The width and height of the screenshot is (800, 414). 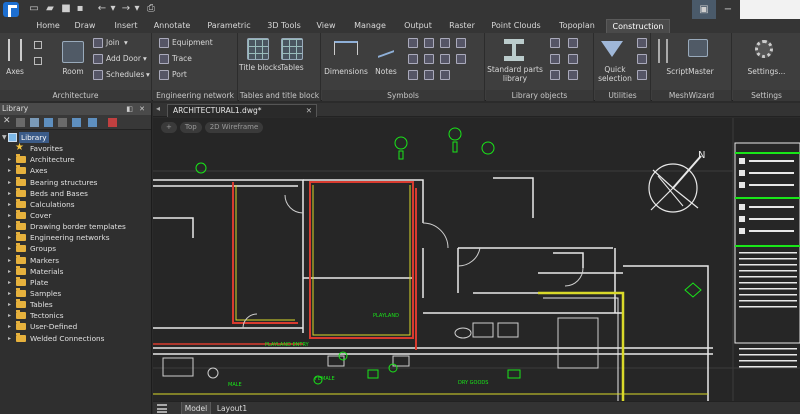 What do you see at coordinates (15, 72) in the screenshot?
I see `axes-button: Axes` at bounding box center [15, 72].